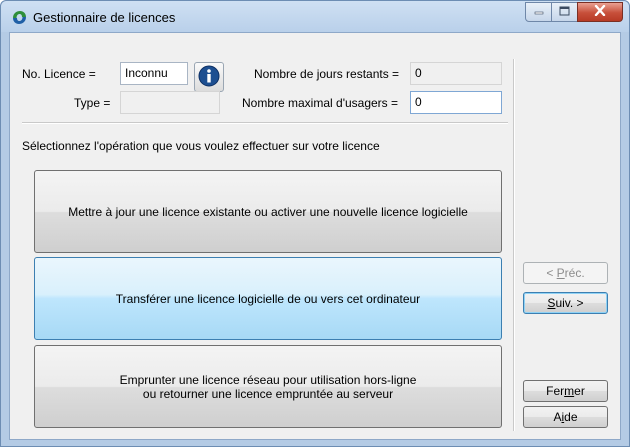 The height and width of the screenshot is (447, 630). Describe the element at coordinates (560, 273) in the screenshot. I see `previous-mnemonic: P` at that location.